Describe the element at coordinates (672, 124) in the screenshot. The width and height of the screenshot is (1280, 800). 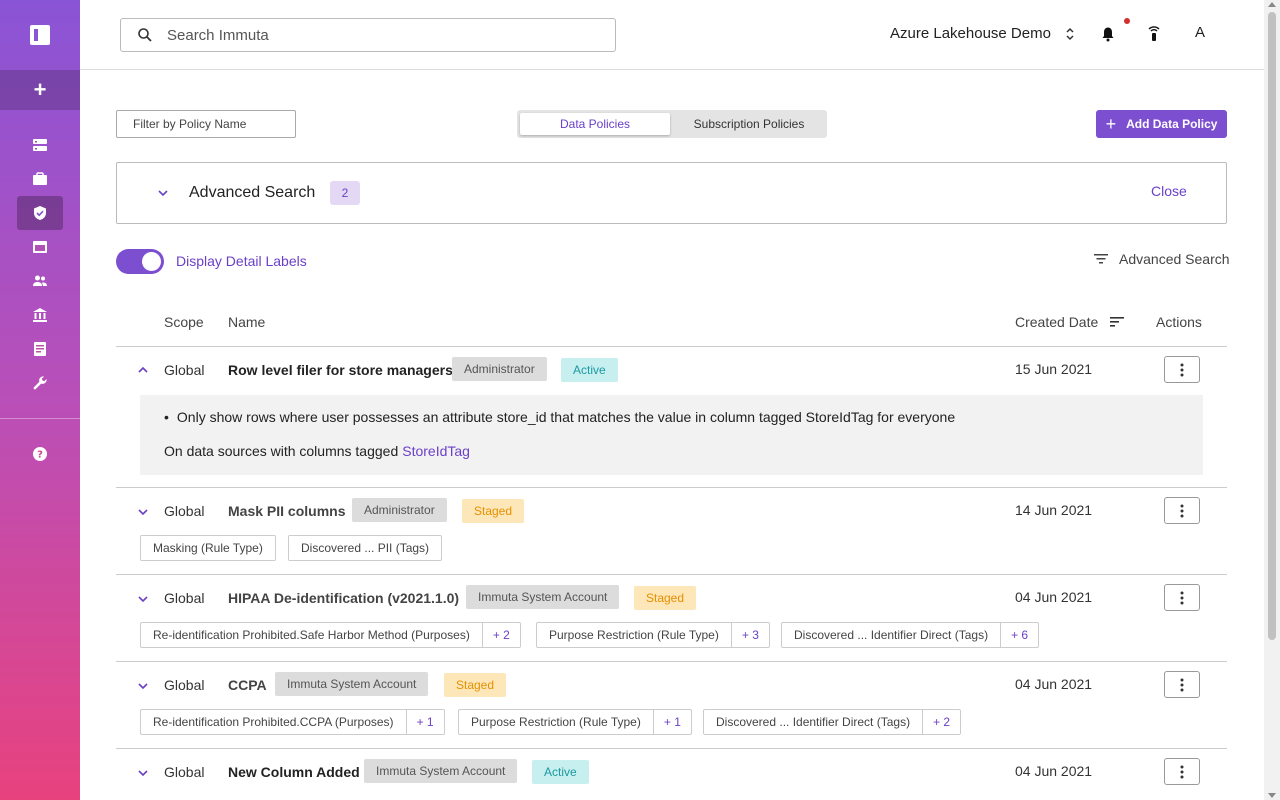
I see `policy-type-switch: Data Policies Subscription Policies` at that location.